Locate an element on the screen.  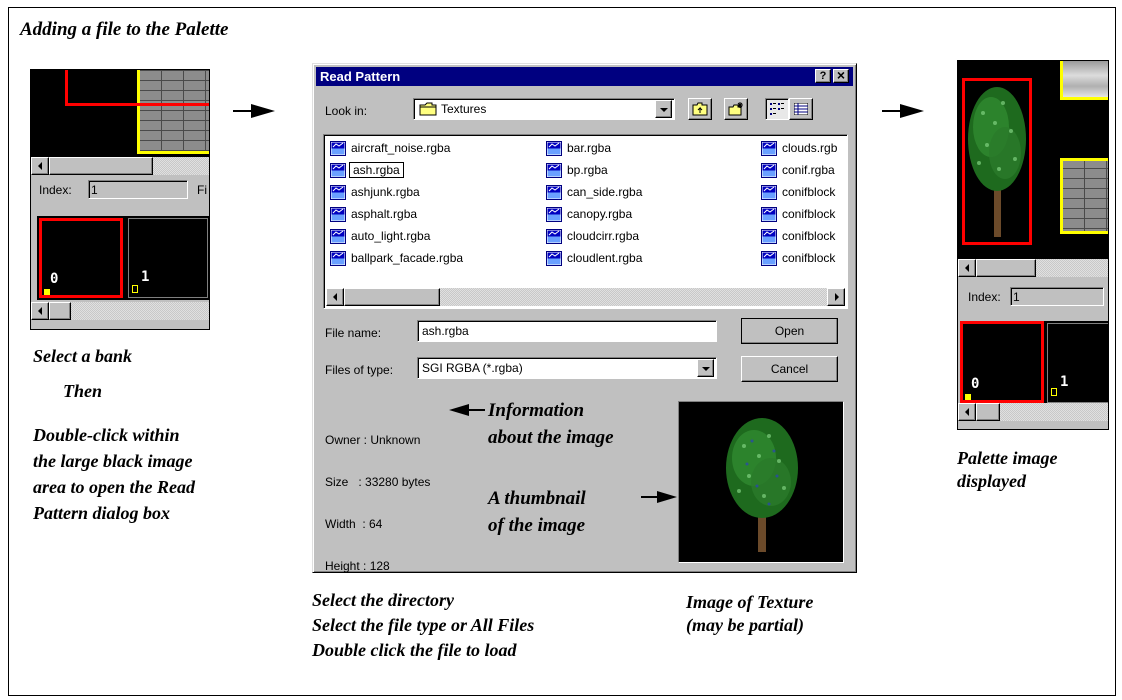
file-scroll-left is located at coordinates (335, 297).